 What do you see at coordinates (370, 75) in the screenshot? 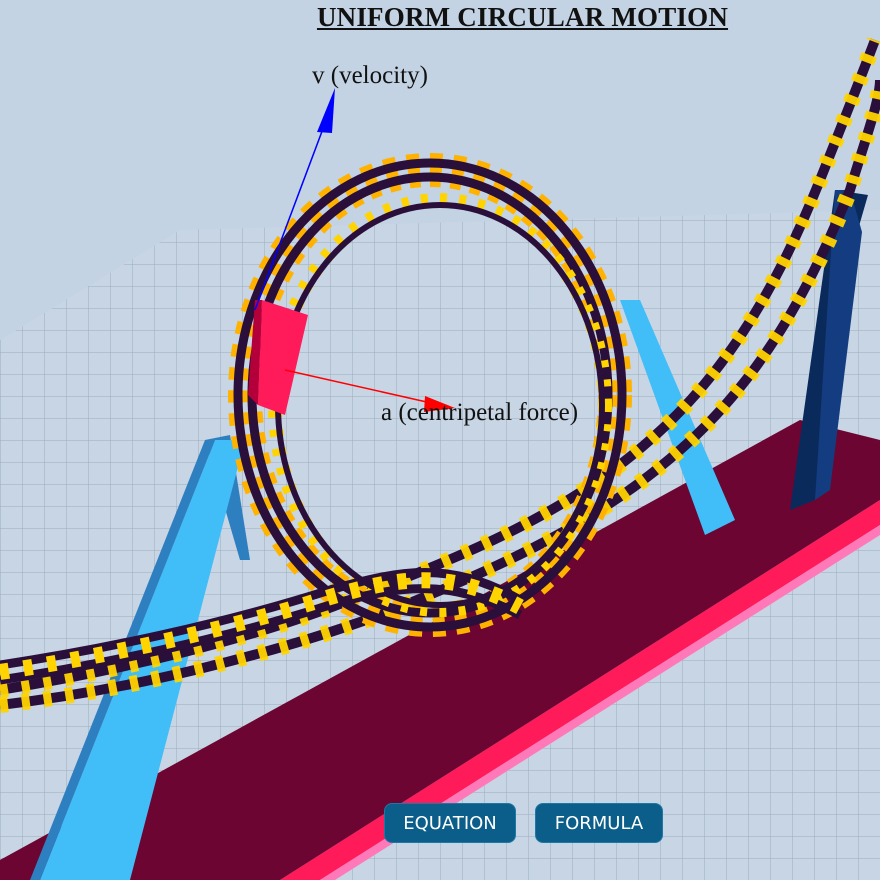
I see `velocity-label: v (velocity)` at bounding box center [370, 75].